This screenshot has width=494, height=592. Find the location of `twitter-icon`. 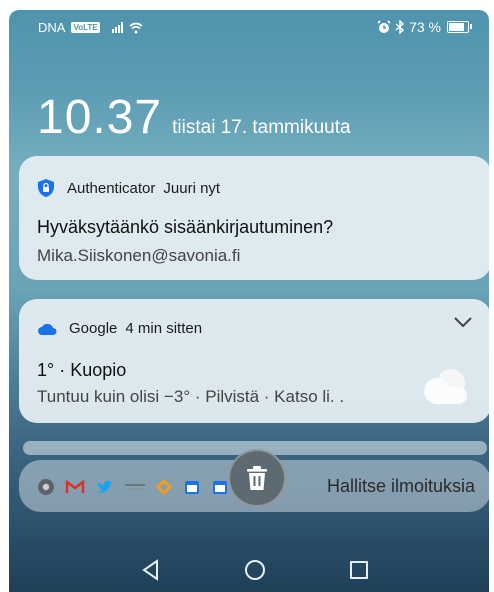

twitter-icon is located at coordinates (105, 486).